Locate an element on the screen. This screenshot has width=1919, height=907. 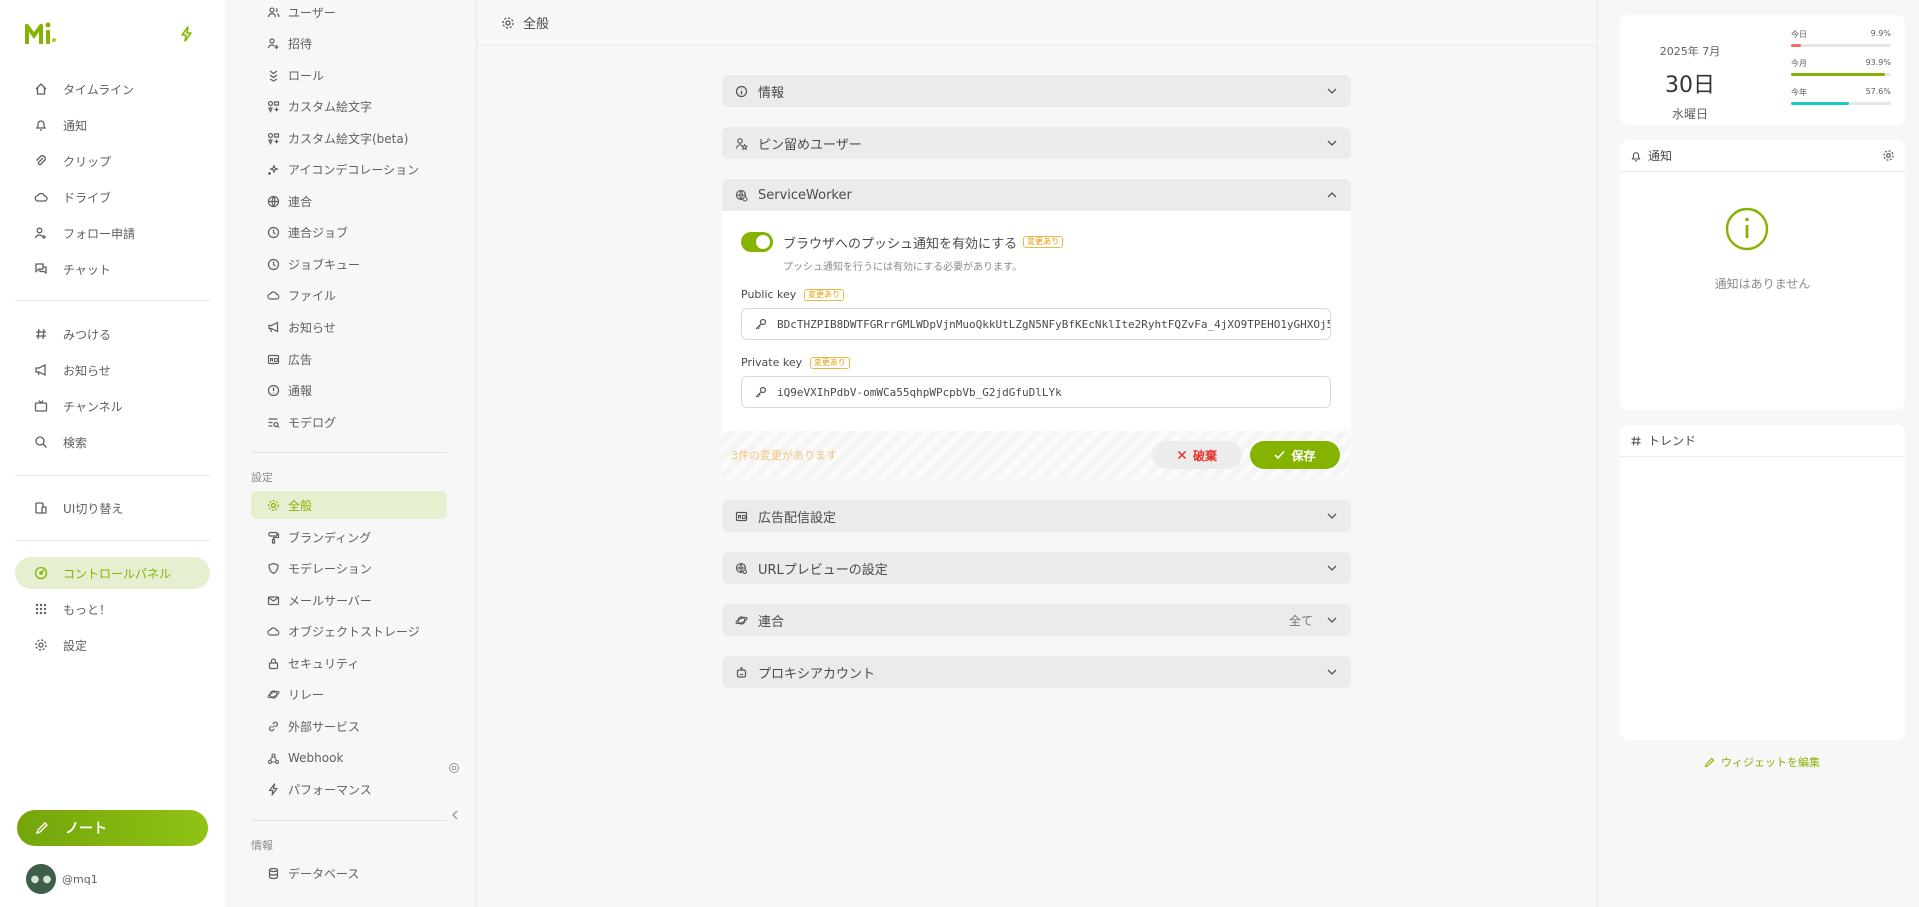
folder-header: 連合 全て is located at coordinates (1036, 620).